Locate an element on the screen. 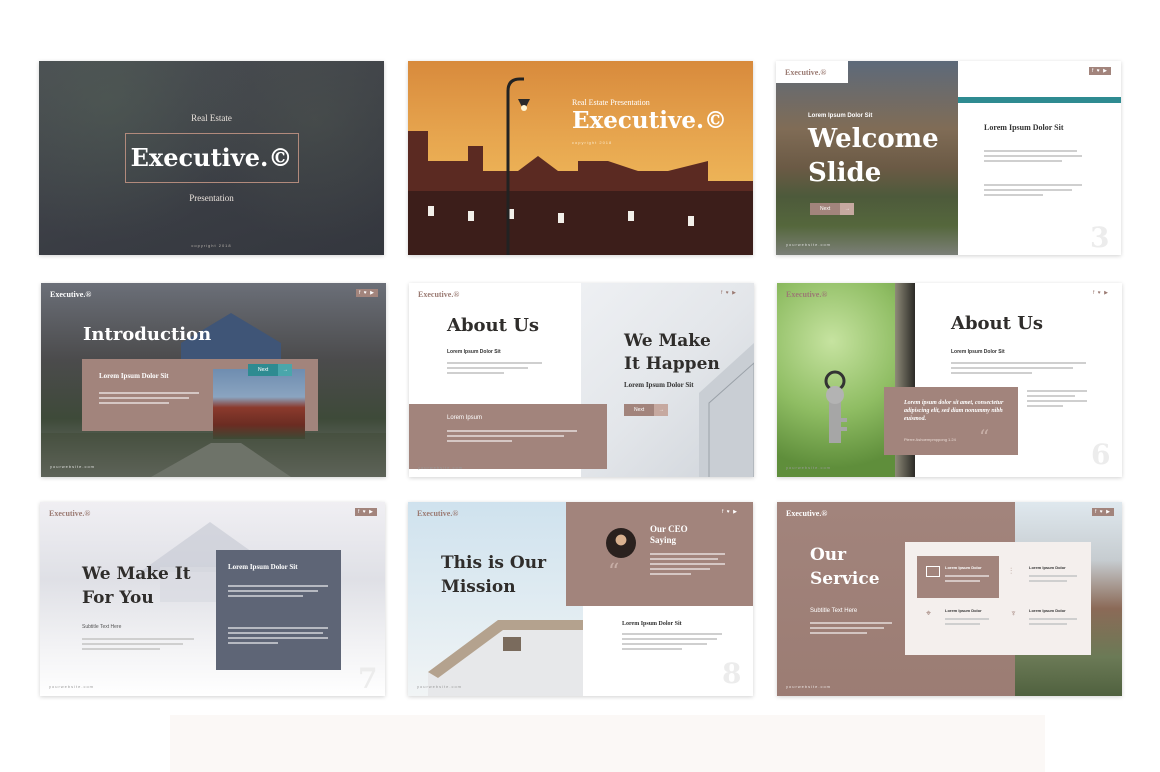 Image resolution: width=1160 pixels, height=772 pixels. title-line2: Slide is located at coordinates (845, 173).